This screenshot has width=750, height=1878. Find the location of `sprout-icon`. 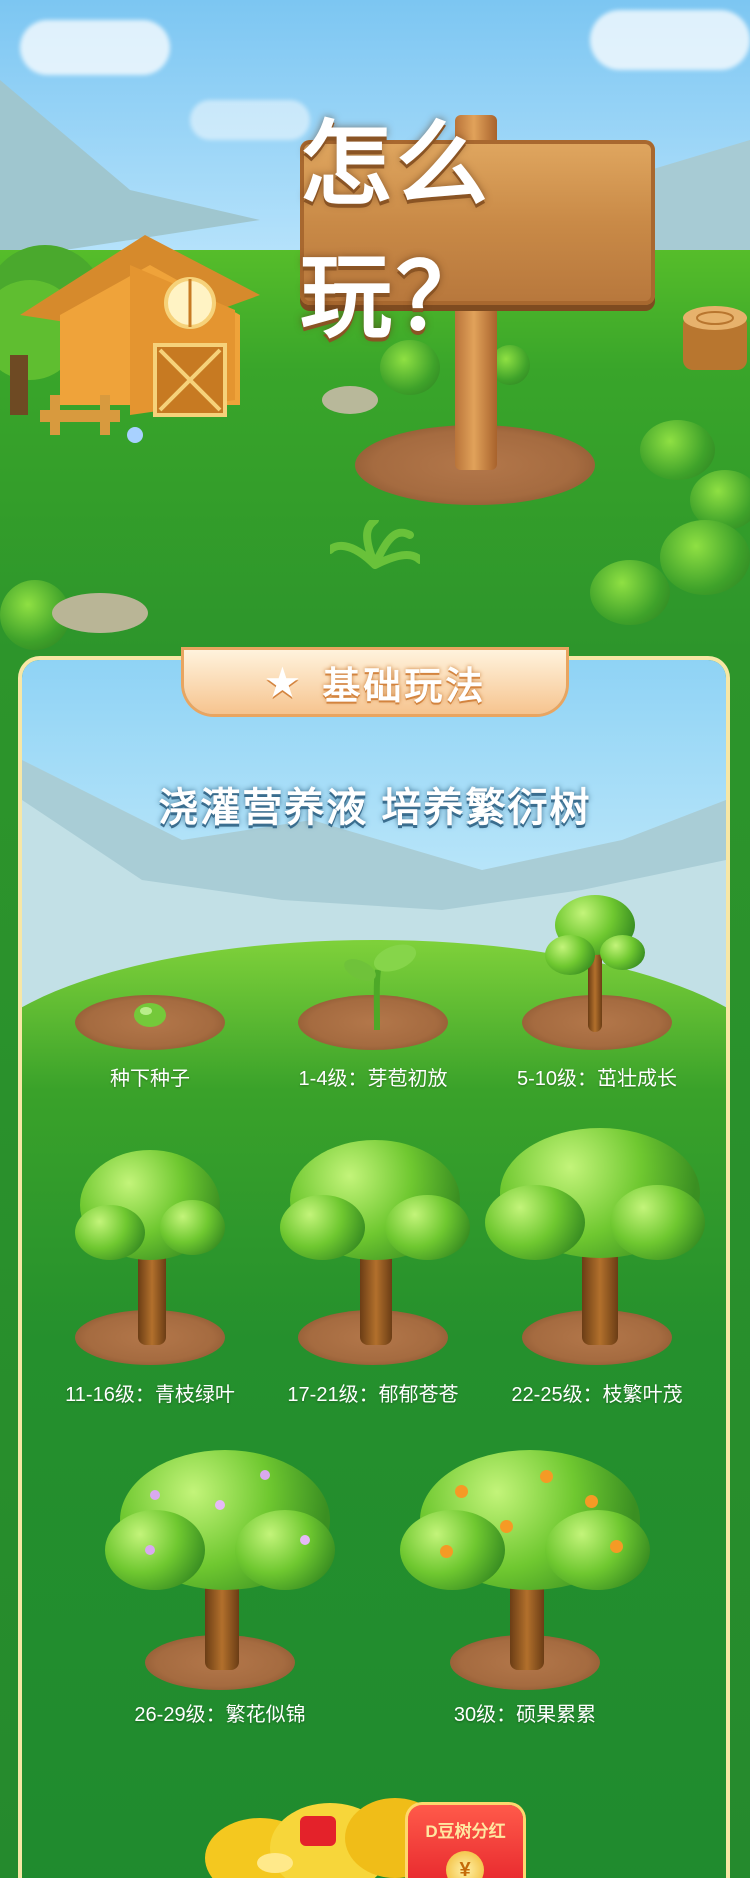

sprout-icon is located at coordinates (380, 987).